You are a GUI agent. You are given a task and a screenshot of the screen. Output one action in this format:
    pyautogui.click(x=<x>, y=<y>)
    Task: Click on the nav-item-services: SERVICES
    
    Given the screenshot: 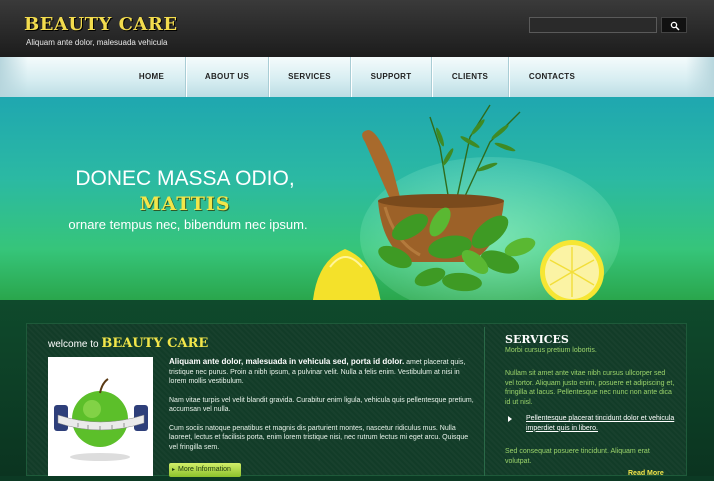 What is the action you would take?
    pyautogui.click(x=309, y=77)
    